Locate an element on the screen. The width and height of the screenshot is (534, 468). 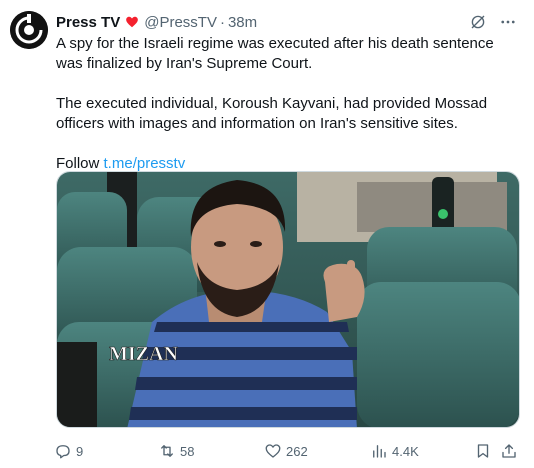
tweet-header: Press TV @PressTV · 38m is located at coordinates (156, 22).